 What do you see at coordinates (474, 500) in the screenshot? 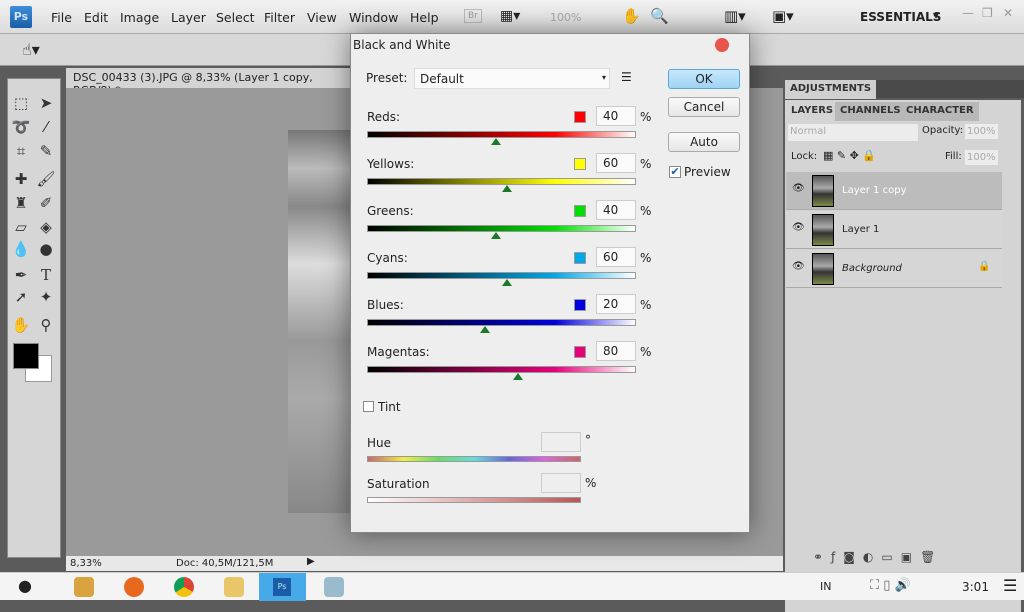
I see `saturation-slider` at bounding box center [474, 500].